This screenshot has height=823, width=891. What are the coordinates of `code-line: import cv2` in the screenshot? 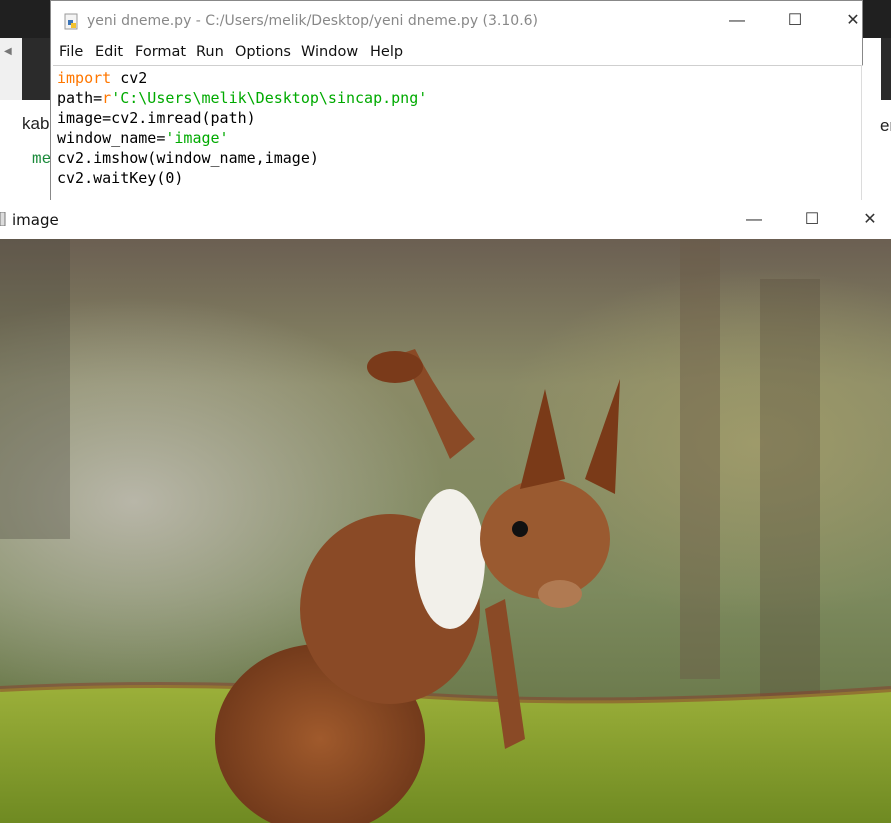 It's located at (102, 78).